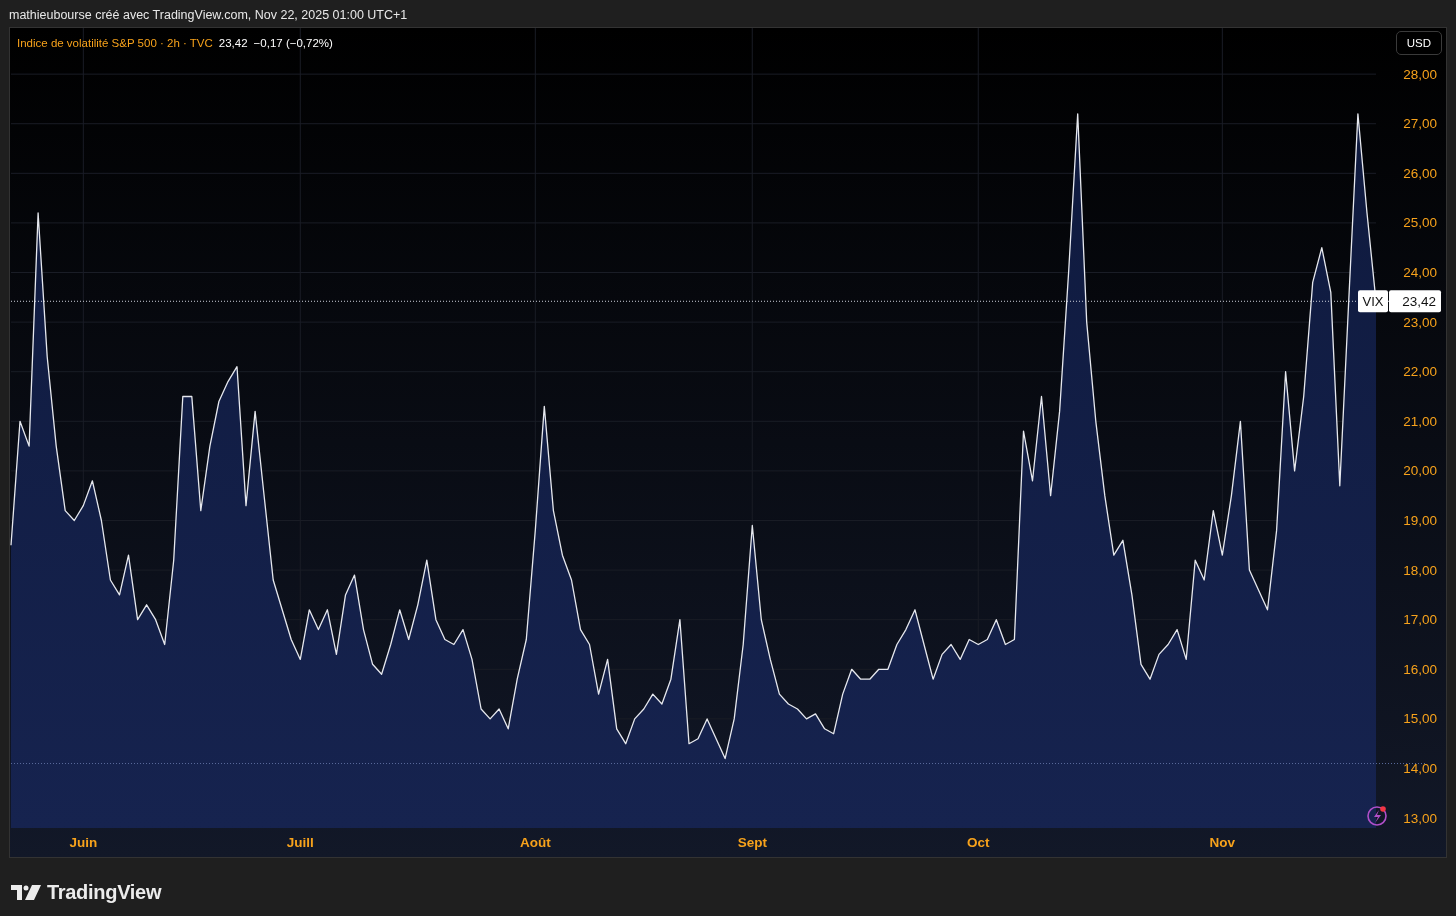  What do you see at coordinates (1377, 816) in the screenshot?
I see `lightning-icon` at bounding box center [1377, 816].